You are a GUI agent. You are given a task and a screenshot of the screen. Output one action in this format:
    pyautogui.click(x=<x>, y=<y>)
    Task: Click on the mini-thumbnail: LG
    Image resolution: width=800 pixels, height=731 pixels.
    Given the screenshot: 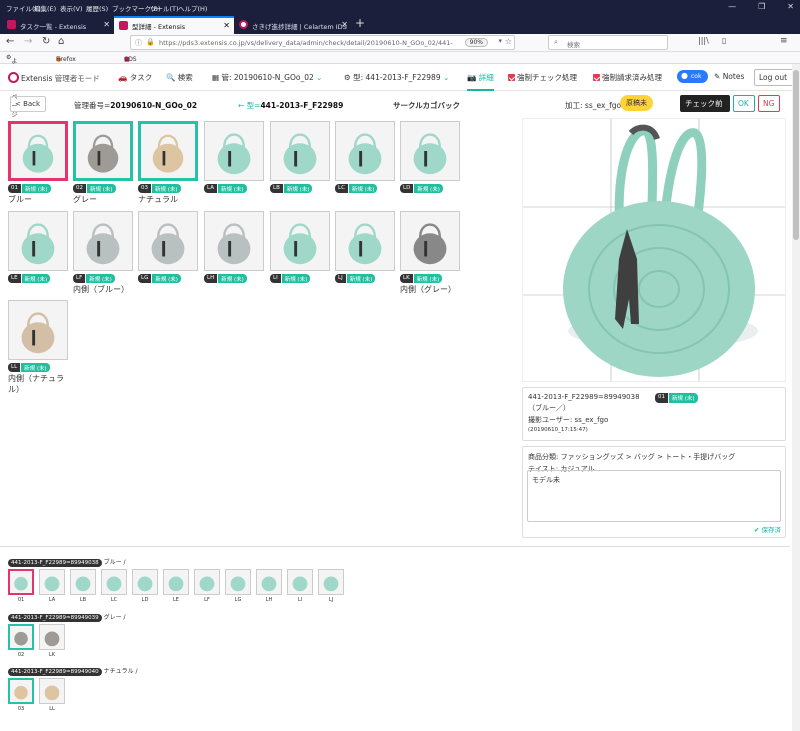 What is the action you would take?
    pyautogui.click(x=238, y=586)
    